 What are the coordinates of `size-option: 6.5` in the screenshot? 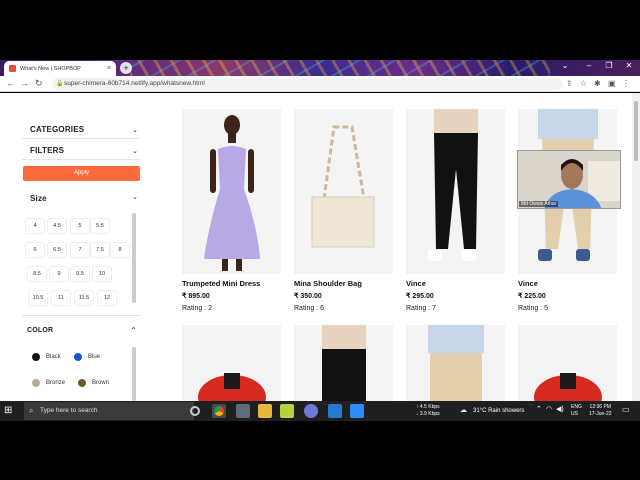 It's located at (57, 250).